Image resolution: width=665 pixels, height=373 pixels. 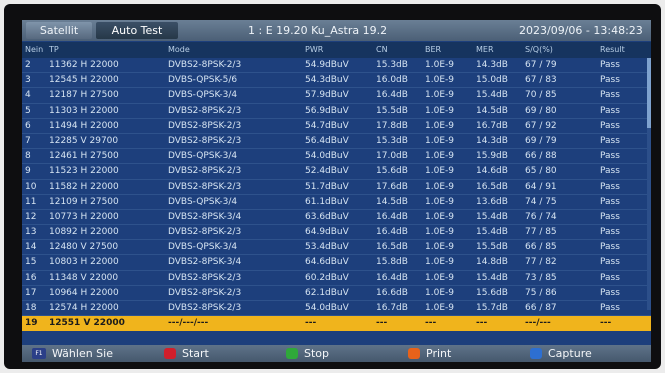 I want to click on cell-sq: 67 / 92, so click(x=541, y=125).